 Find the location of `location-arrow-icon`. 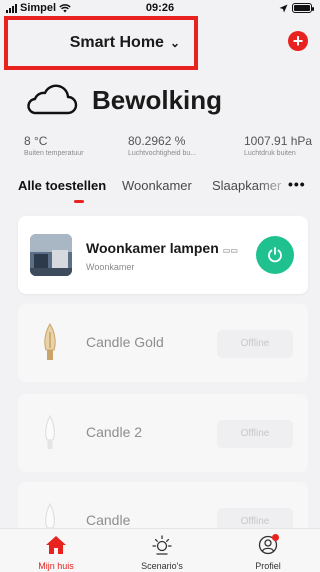

location-arrow-icon is located at coordinates (283, 8).